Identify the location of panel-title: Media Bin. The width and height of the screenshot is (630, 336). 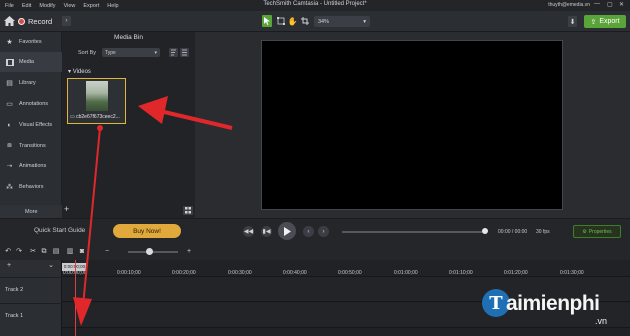
(128, 37).